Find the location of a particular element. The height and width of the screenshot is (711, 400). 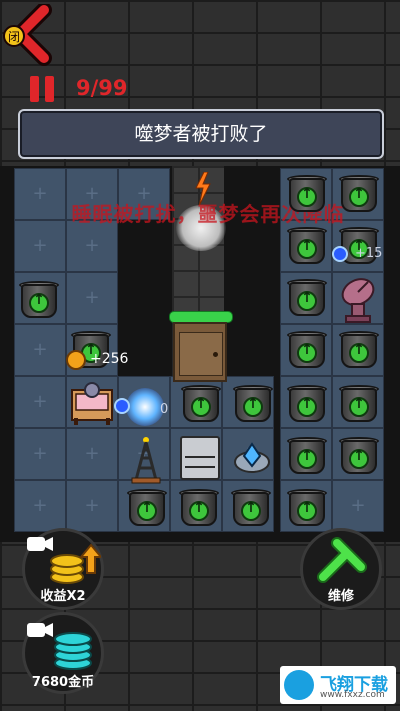

back-arrow-icon: 闭 is located at coordinates (27, 34).